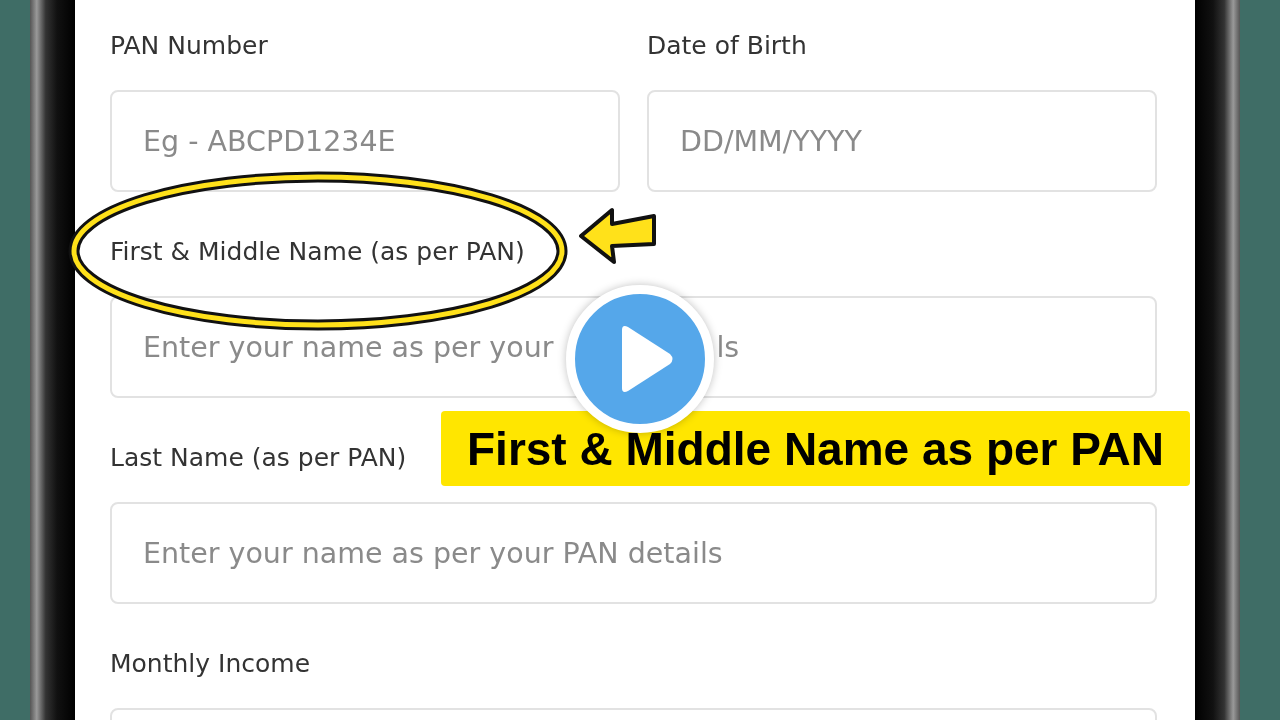 The width and height of the screenshot is (1280, 720). What do you see at coordinates (365, 141) in the screenshot?
I see `input-field: Eg - ABCPD1234E` at bounding box center [365, 141].